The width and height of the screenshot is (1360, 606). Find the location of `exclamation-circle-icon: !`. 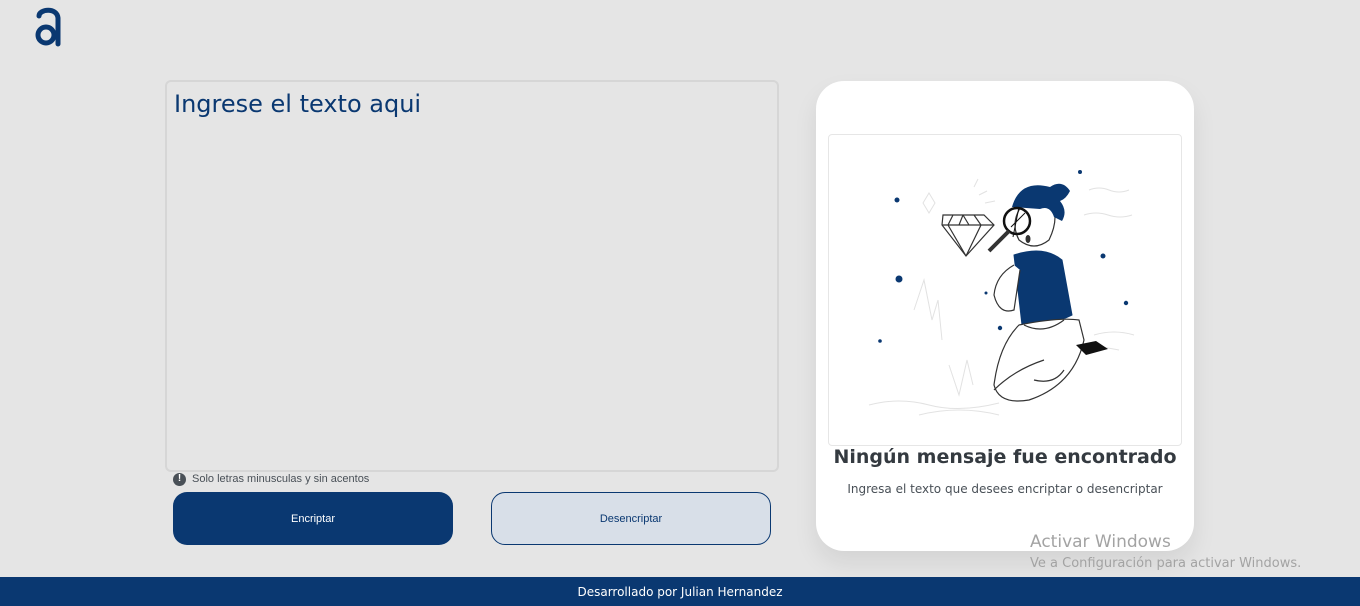

exclamation-circle-icon: ! is located at coordinates (179, 479).